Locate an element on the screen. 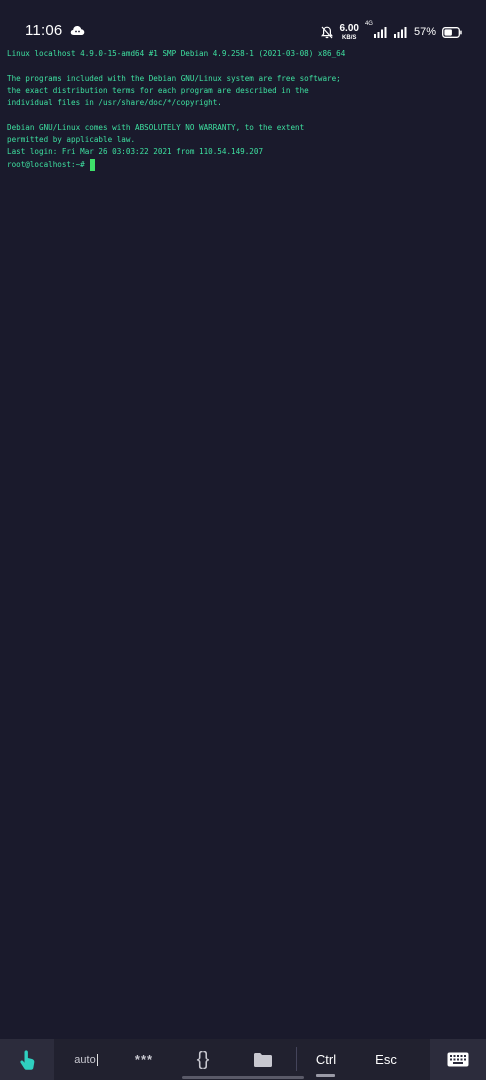 Image resolution: width=486 pixels, height=1080 pixels. gesture-navigation-bar is located at coordinates (243, 1077).